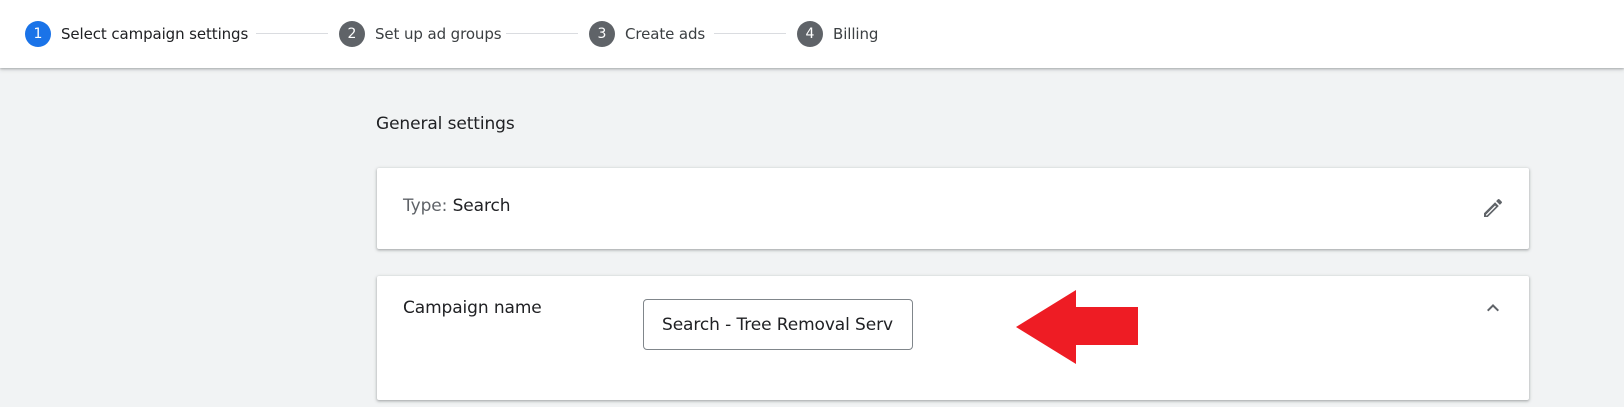  What do you see at coordinates (665, 34) in the screenshot?
I see `step-label: Create ads` at bounding box center [665, 34].